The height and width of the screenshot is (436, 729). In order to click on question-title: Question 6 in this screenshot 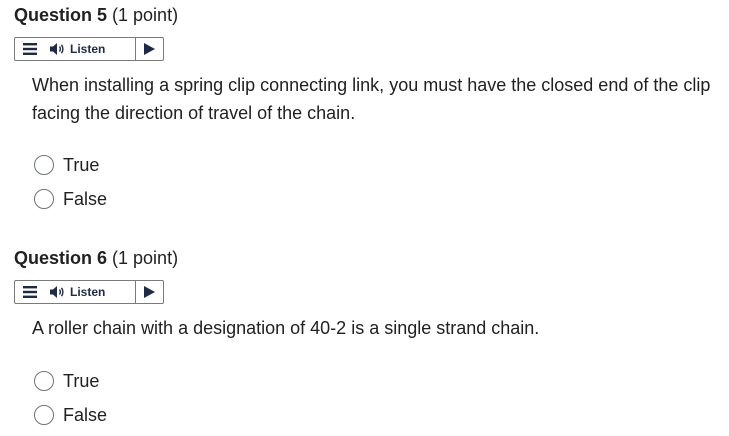, I will do `click(61, 258)`.